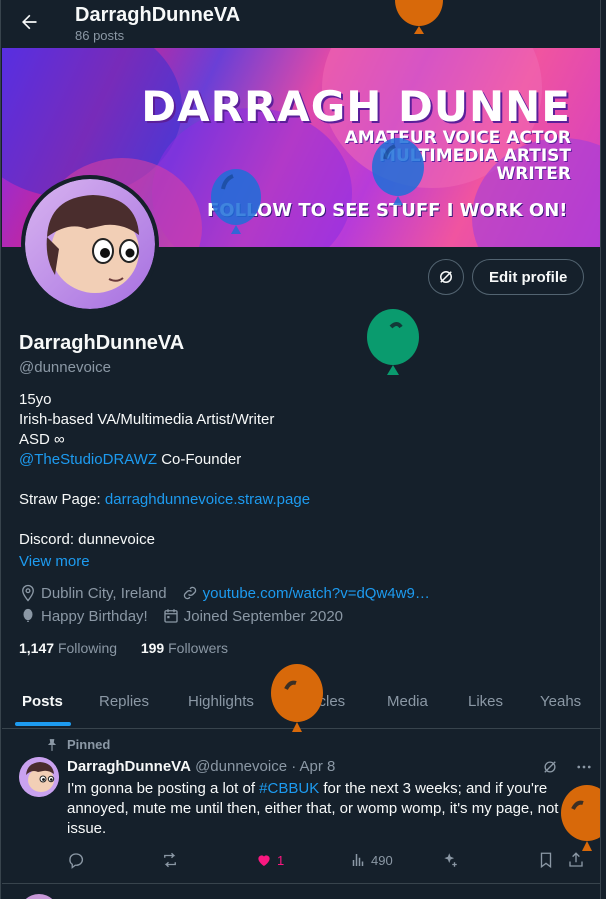  I want to click on tweet-header: DarraghDunneVA @dunnevoice · Apr 8, so click(201, 766).